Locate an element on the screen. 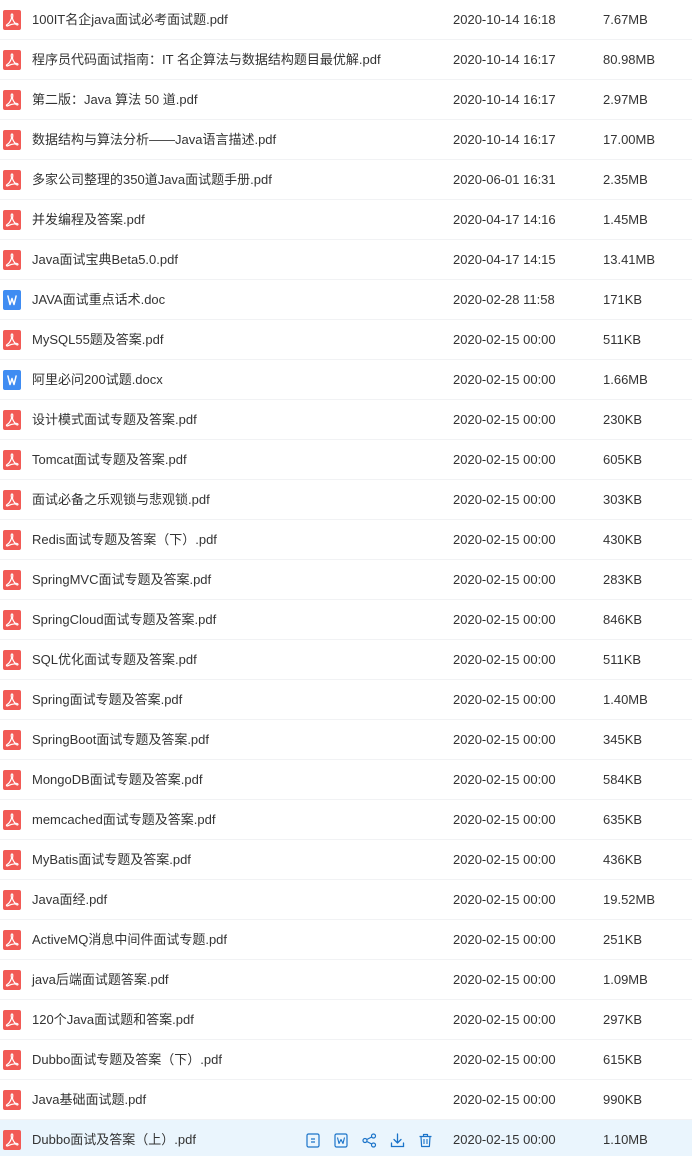 The width and height of the screenshot is (692, 1156). file-size: 2.97MB is located at coordinates (625, 99).